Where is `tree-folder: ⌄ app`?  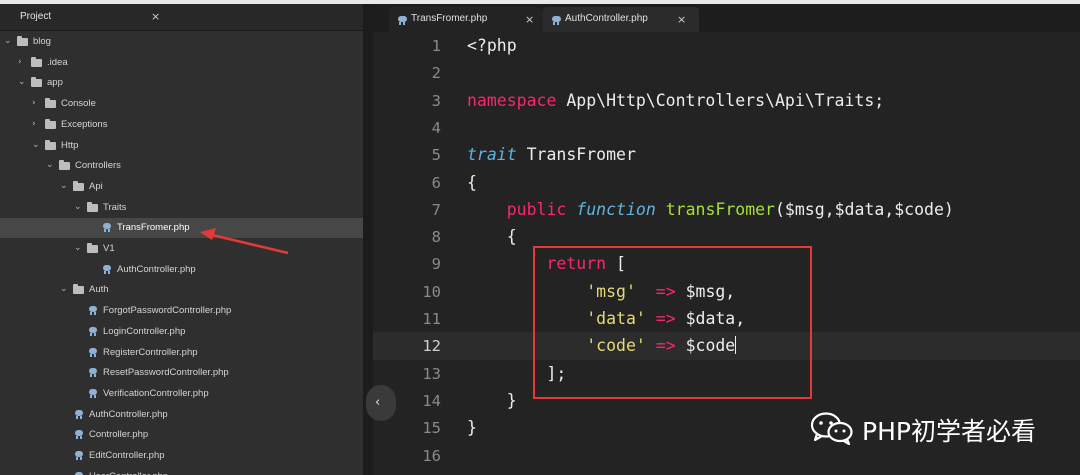 tree-folder: ⌄ app is located at coordinates (181, 83).